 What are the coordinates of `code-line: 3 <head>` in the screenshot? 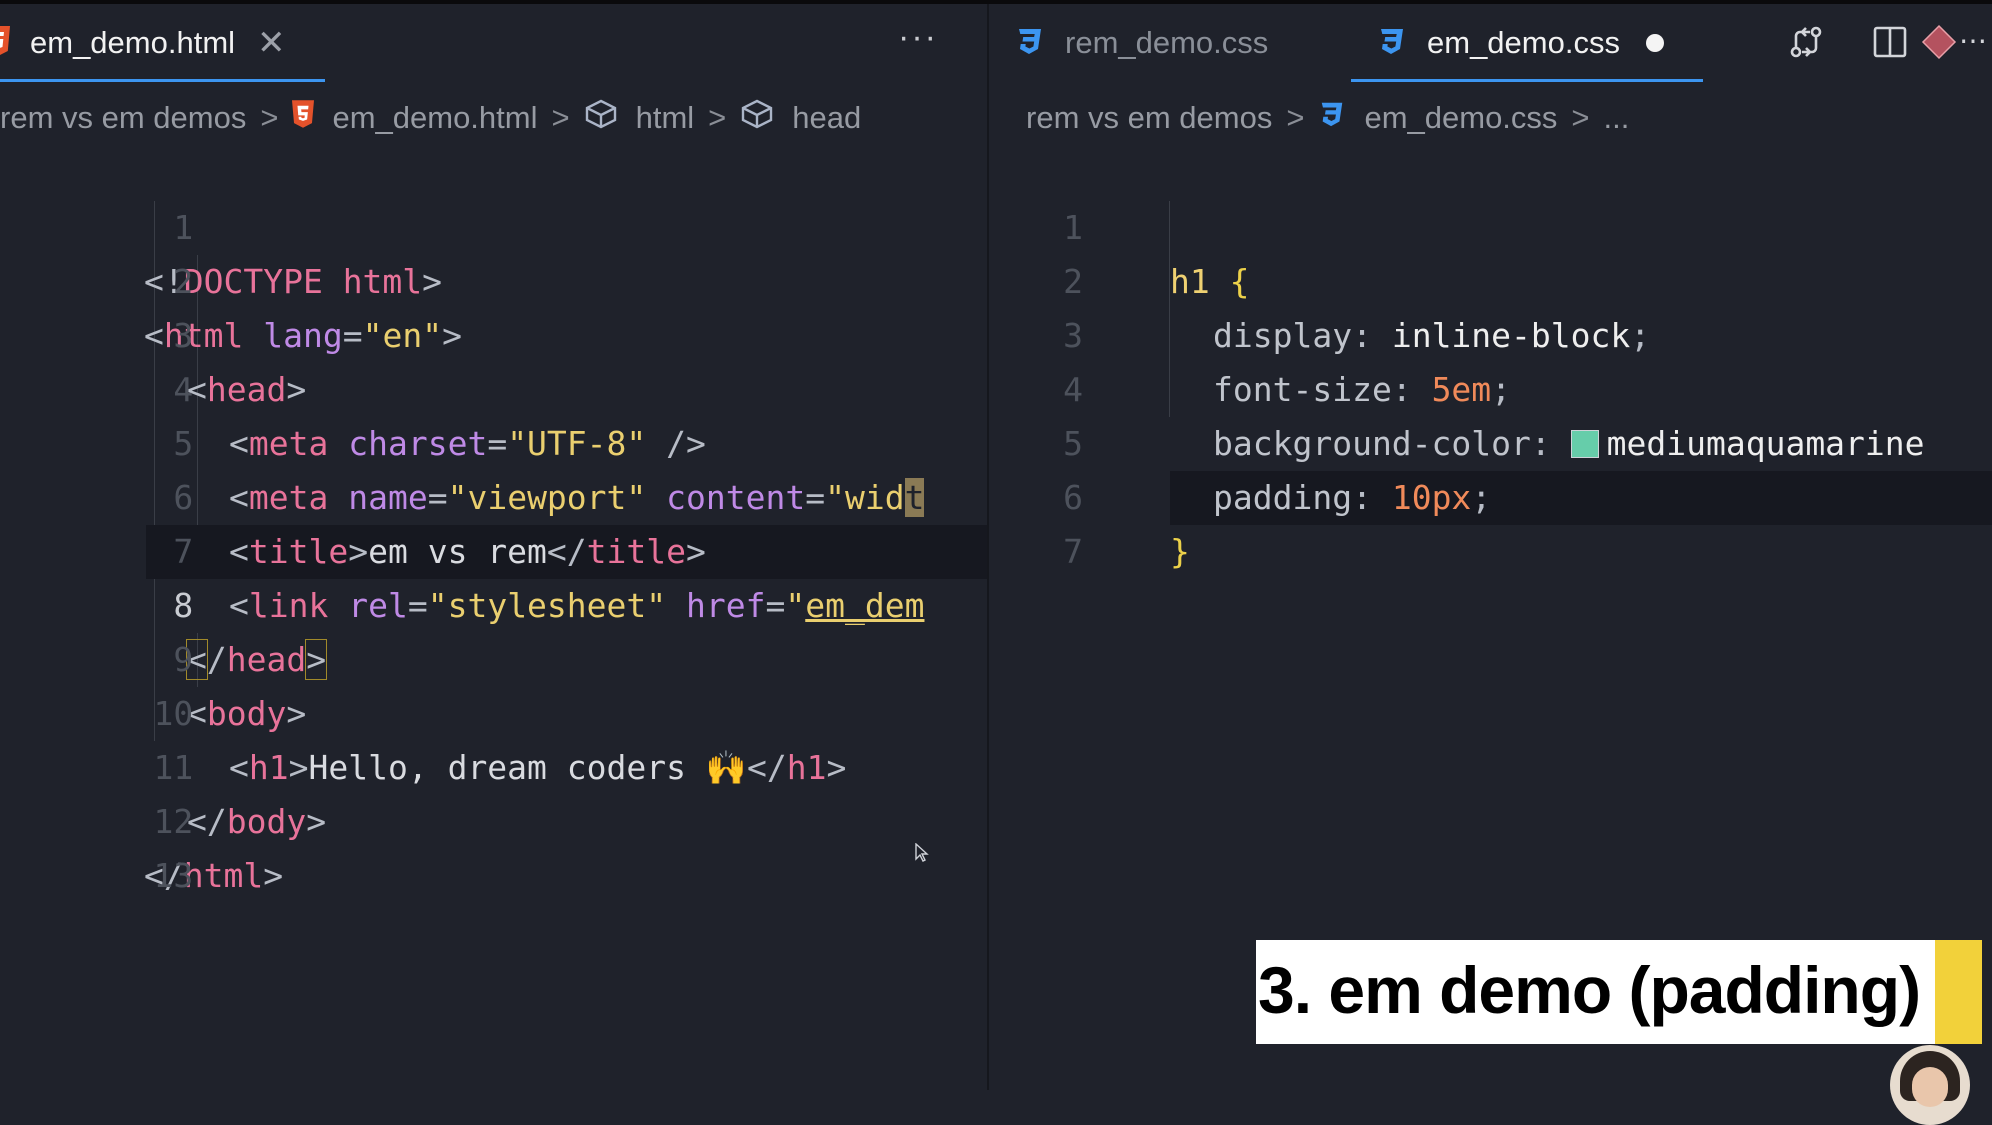 It's located at (493, 332).